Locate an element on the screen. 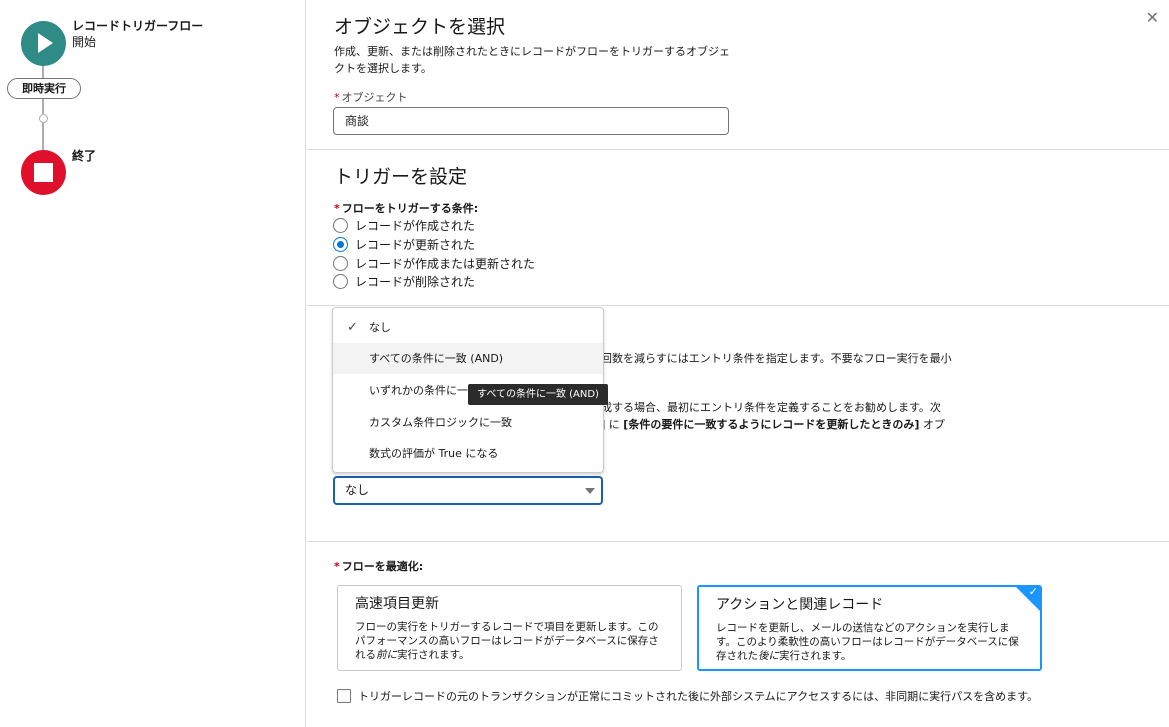 This screenshot has height=727, width=1169. object-field-label-text: オブジェクト is located at coordinates (374, 97).